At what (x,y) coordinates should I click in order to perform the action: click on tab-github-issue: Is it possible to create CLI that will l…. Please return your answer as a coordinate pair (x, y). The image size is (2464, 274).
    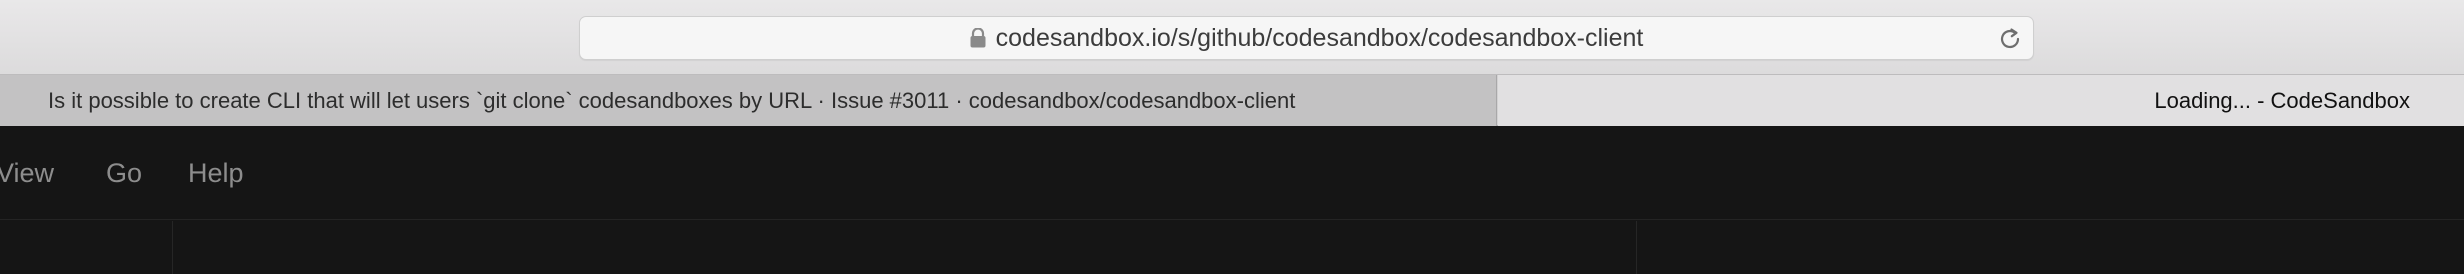
    Looking at the image, I should click on (748, 100).